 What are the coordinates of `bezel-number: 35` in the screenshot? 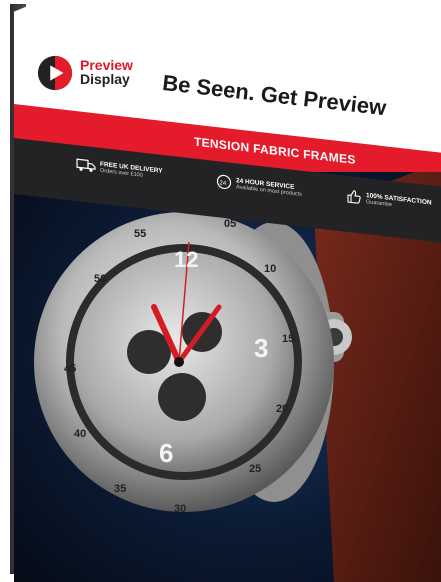 It's located at (120, 489).